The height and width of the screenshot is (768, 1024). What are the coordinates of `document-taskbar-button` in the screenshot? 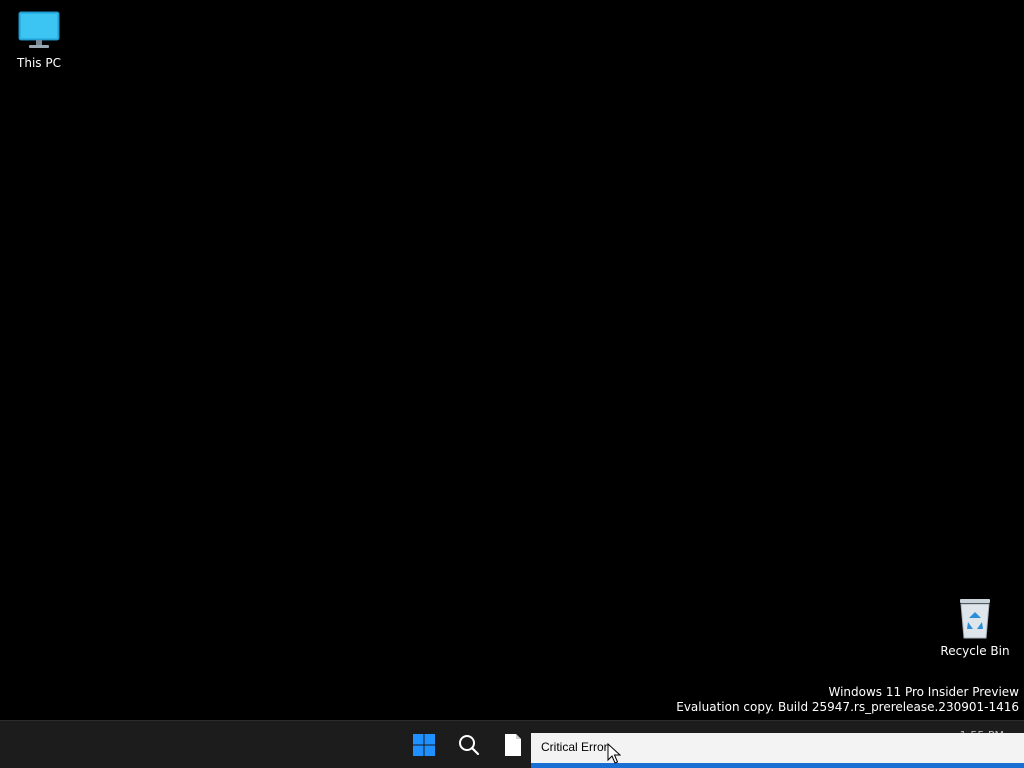 It's located at (513, 745).